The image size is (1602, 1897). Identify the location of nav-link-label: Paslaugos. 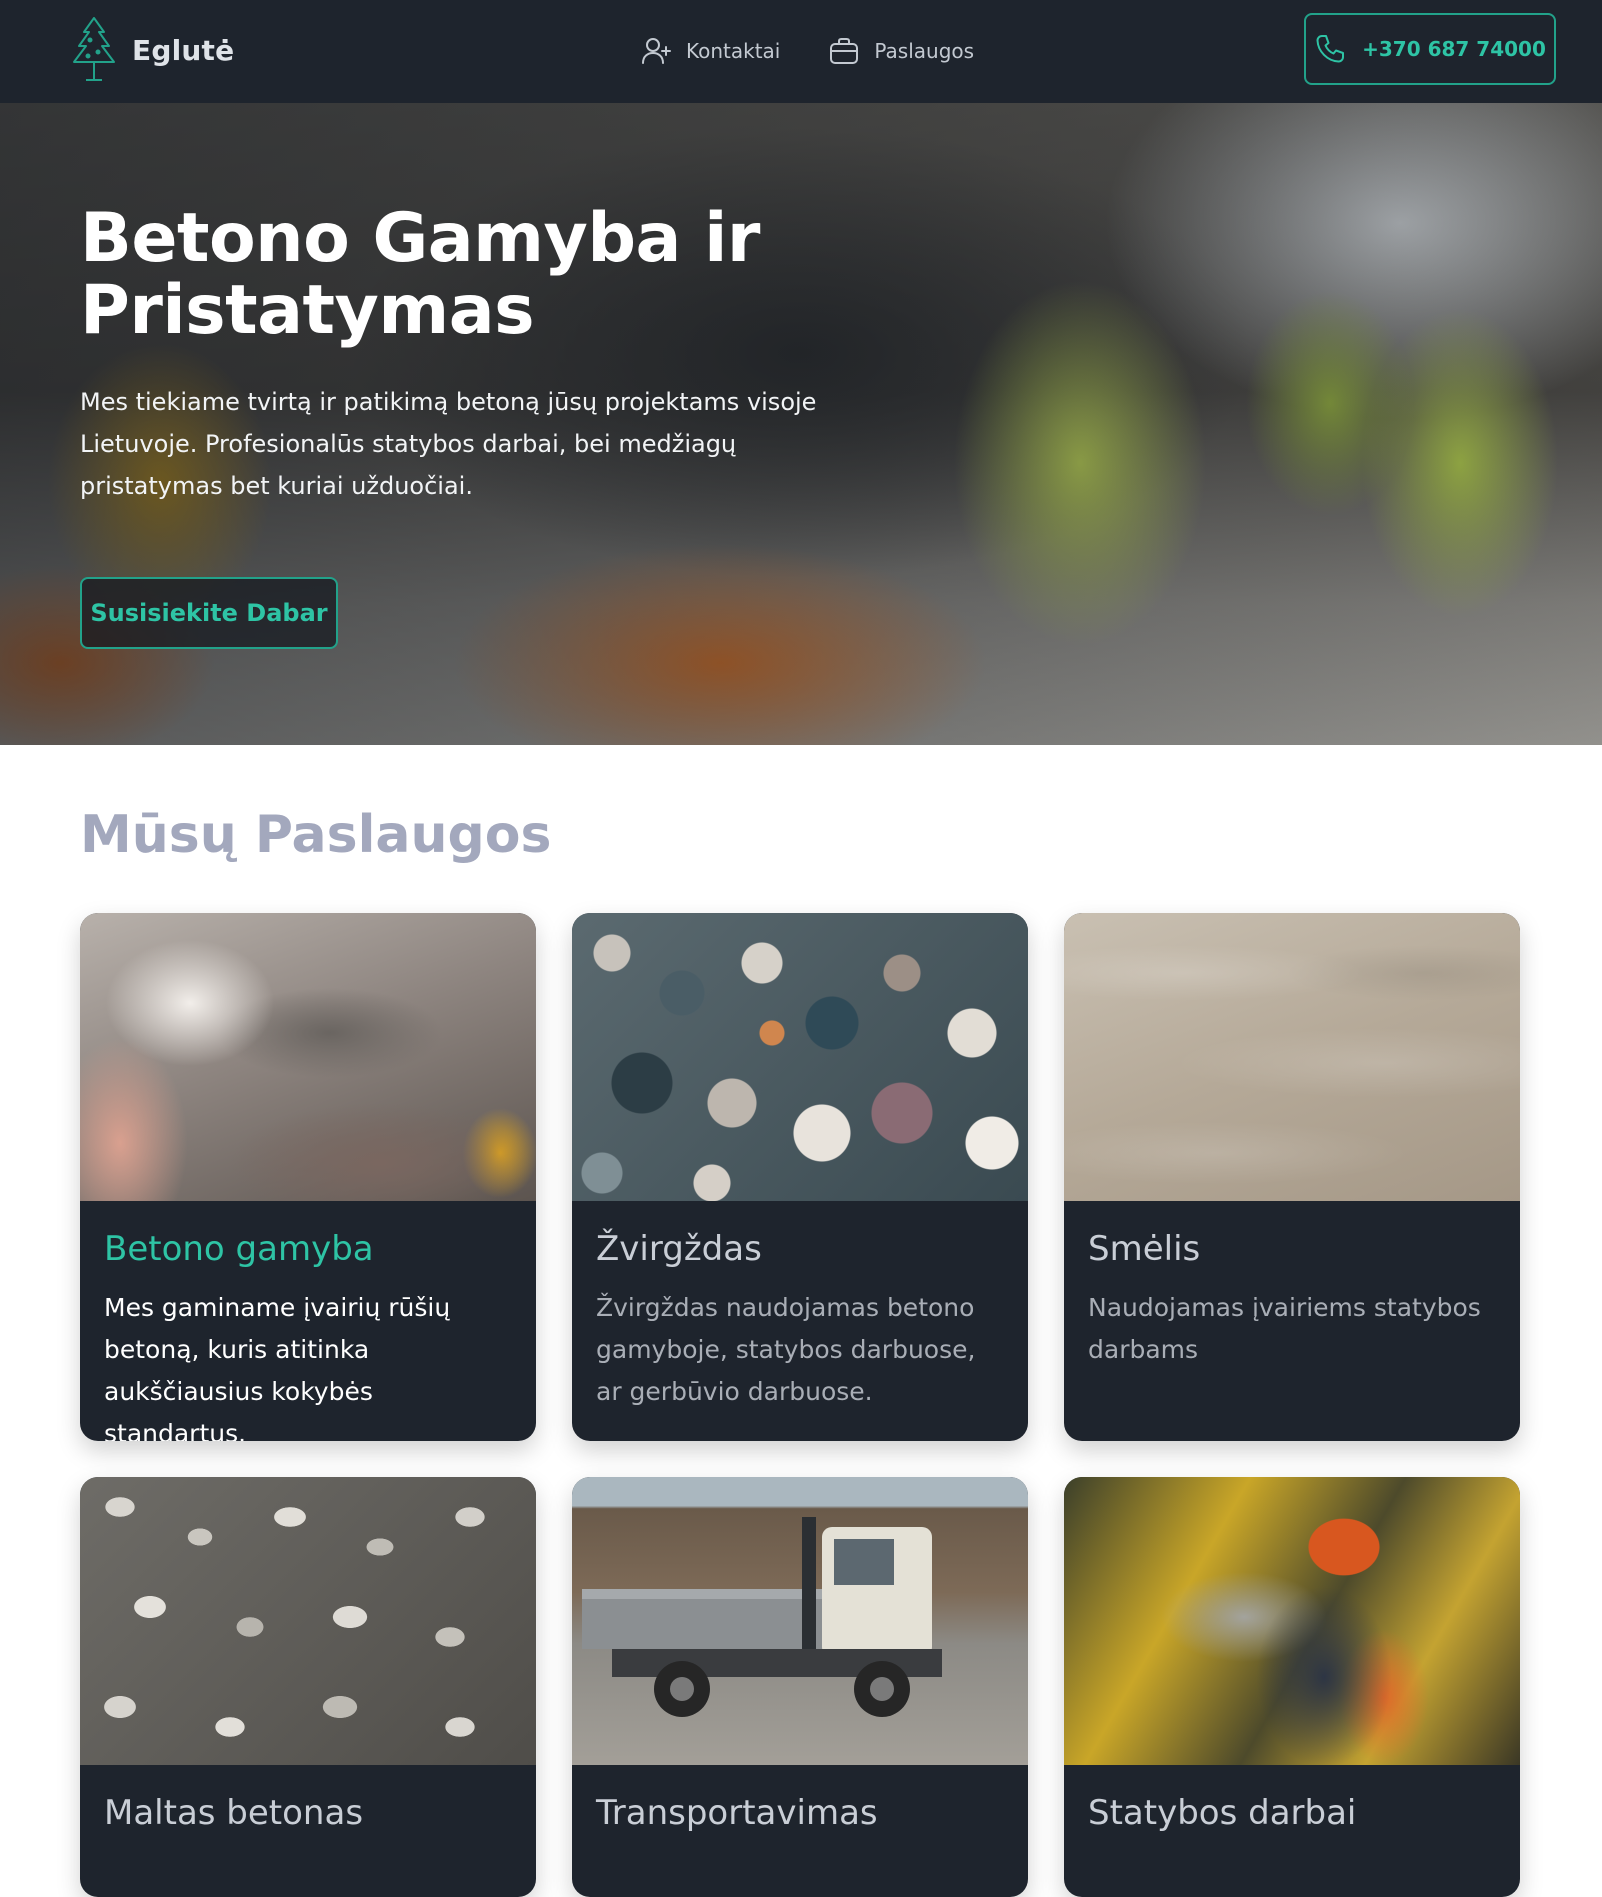
(924, 51).